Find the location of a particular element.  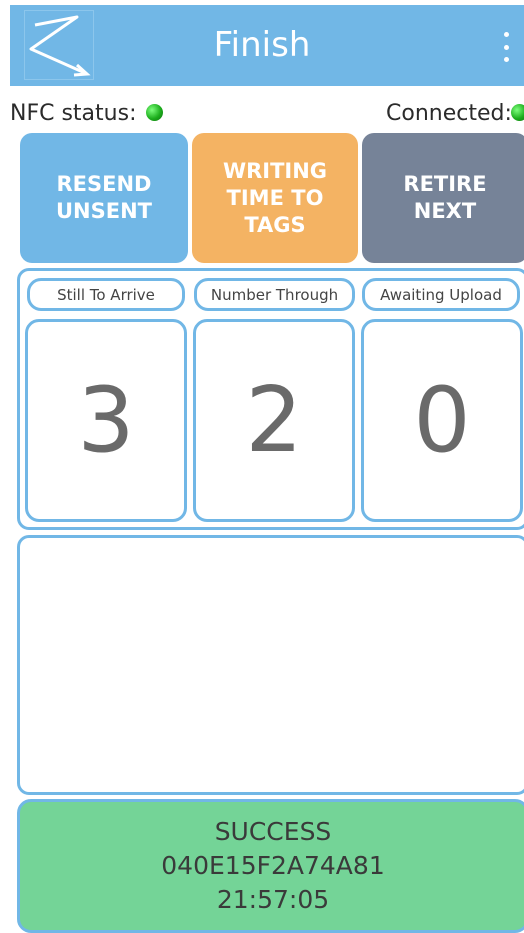

nfc-status-indicator is located at coordinates (154, 112).